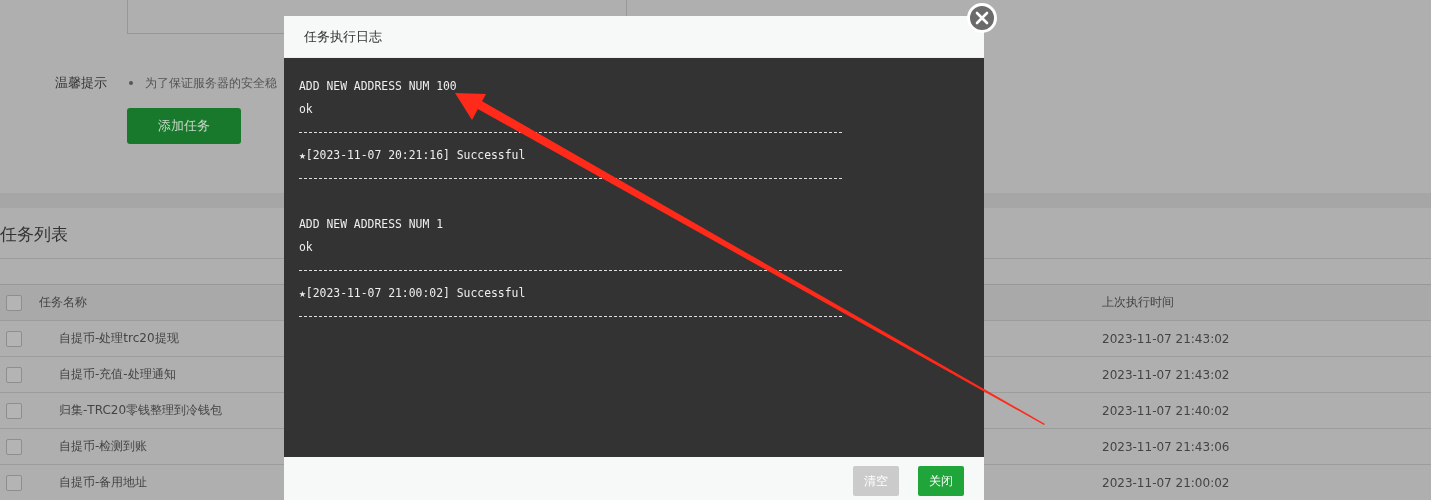  Describe the element at coordinates (1166, 482) in the screenshot. I see `table-cell: 2023-11-07 21:00:02` at that location.